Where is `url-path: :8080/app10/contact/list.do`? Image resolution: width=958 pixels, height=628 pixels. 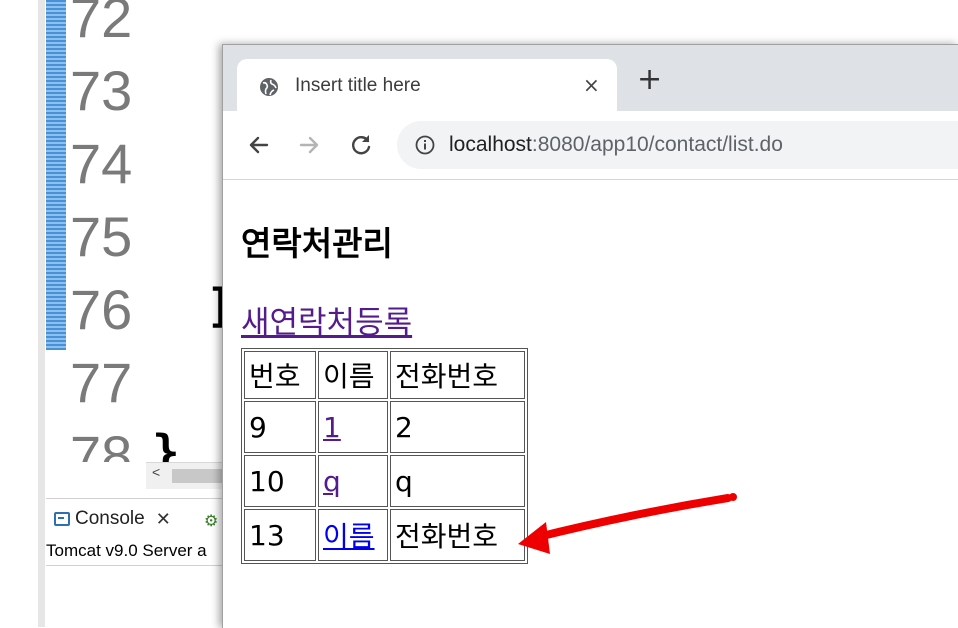
url-path: :8080/app10/contact/list.do is located at coordinates (657, 144).